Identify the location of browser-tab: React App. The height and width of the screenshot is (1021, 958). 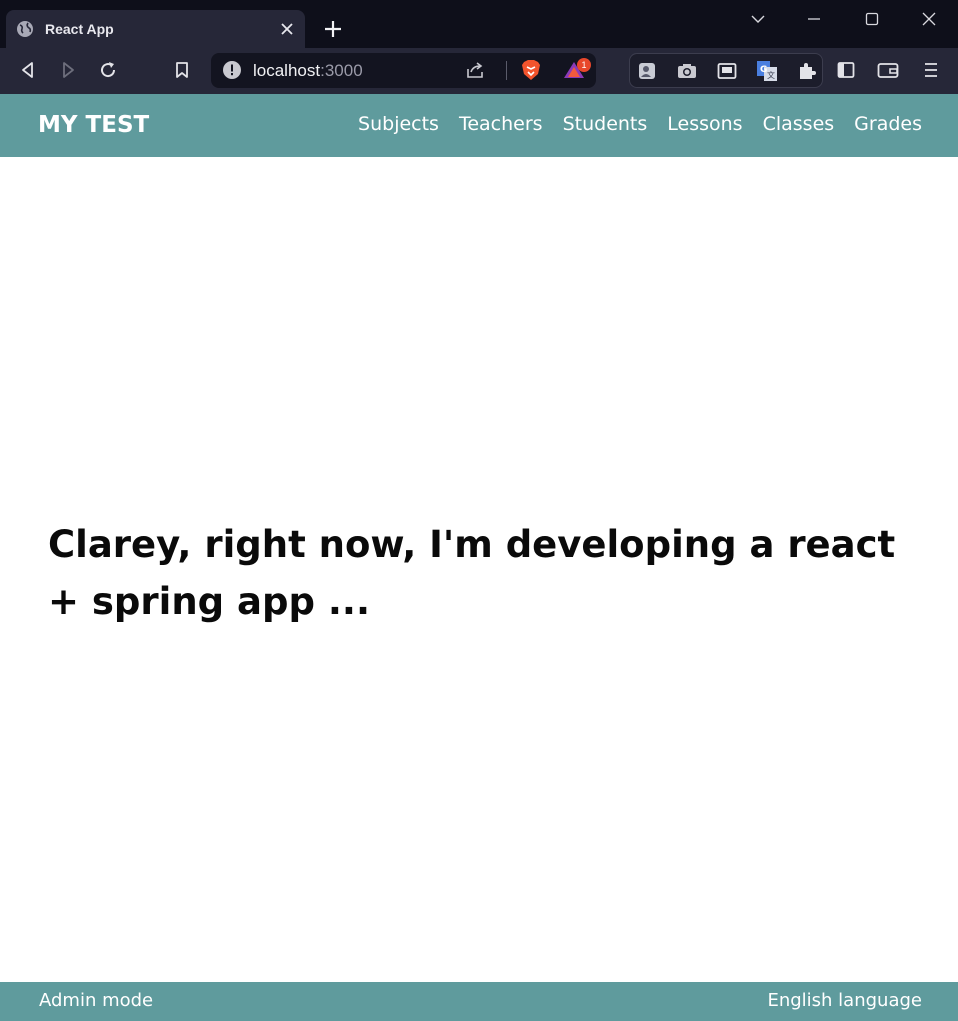
(155, 29).